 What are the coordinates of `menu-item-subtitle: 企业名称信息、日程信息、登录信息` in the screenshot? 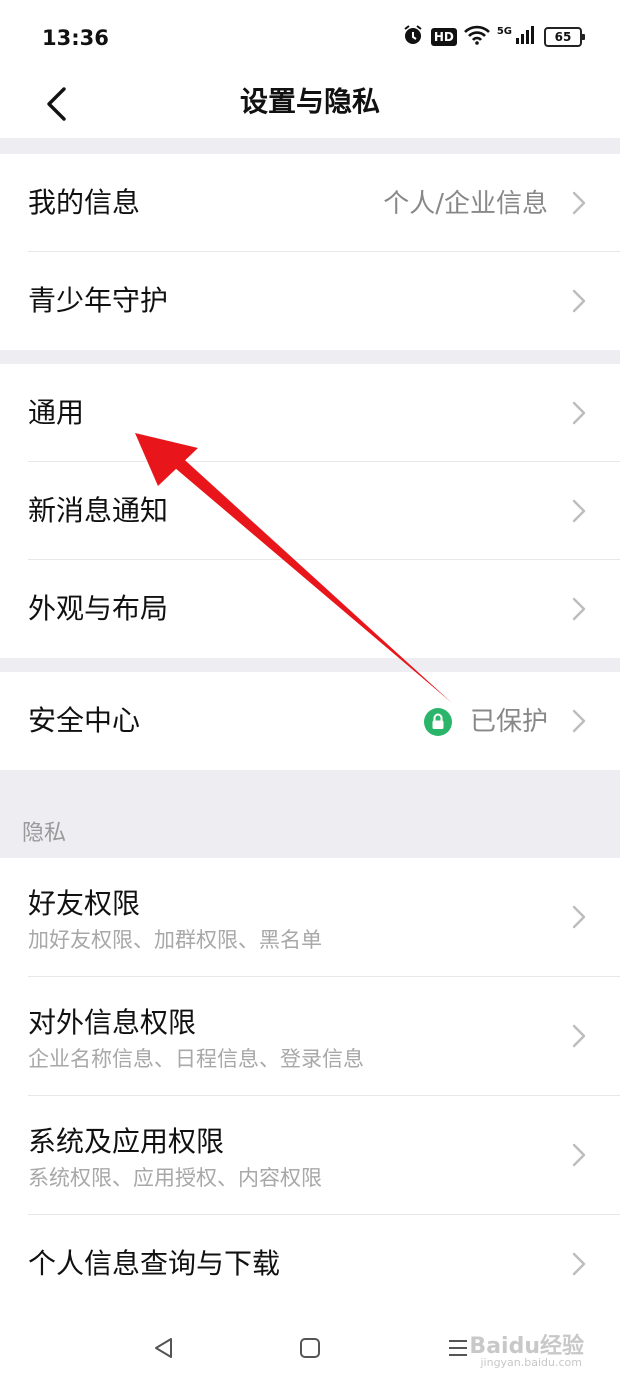 It's located at (196, 1059).